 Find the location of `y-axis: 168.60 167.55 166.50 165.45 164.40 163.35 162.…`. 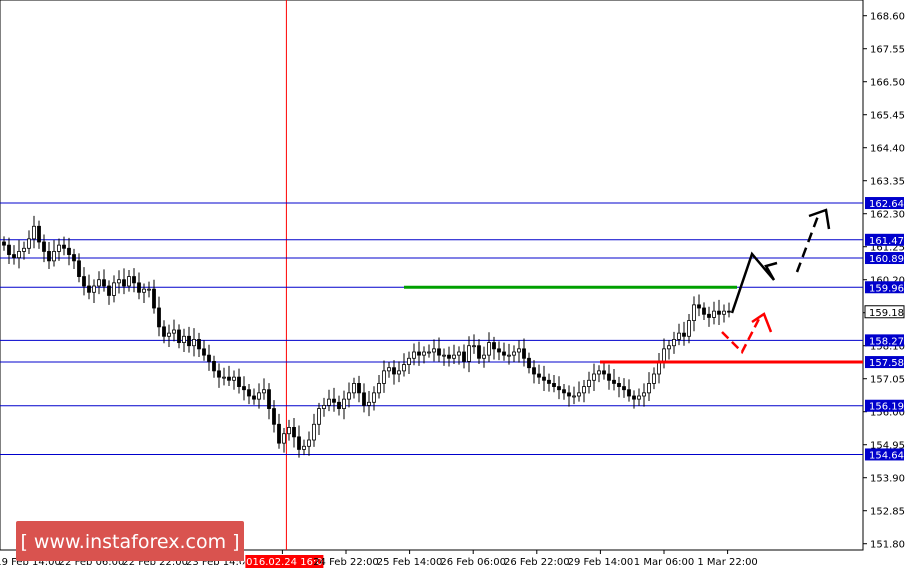

y-axis: 168.60 167.55 166.50 165.45 164.40 163.35 162.… is located at coordinates (884, 281).